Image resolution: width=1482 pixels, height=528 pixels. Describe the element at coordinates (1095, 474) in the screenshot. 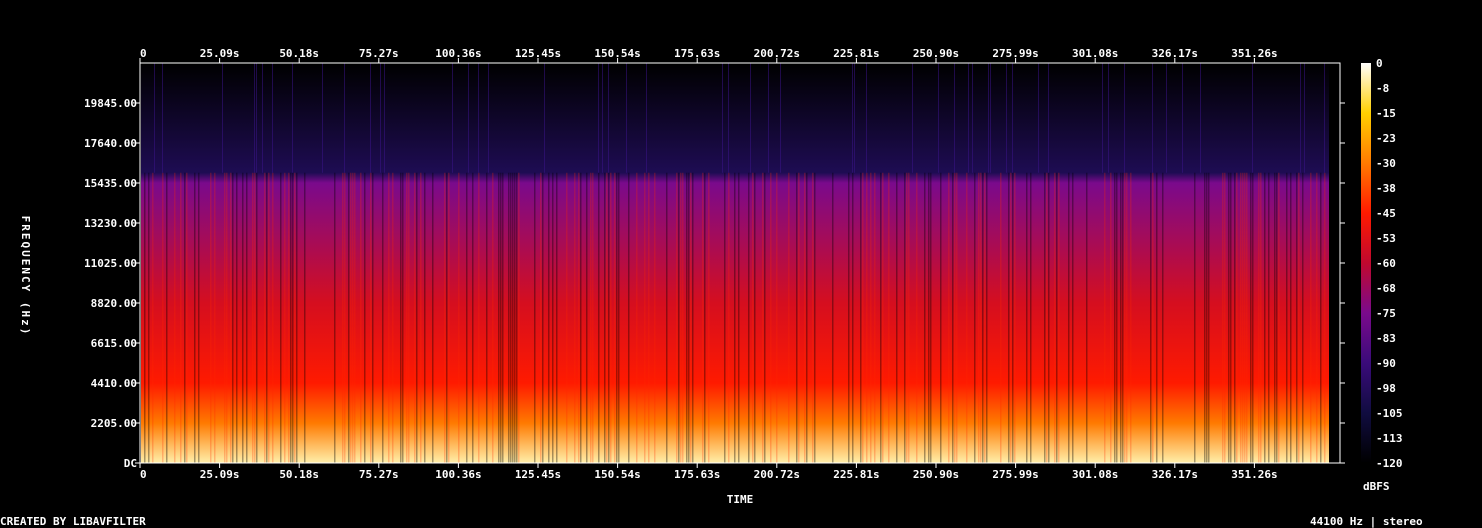

I see `x-tick-label-bottom: 301.08s` at that location.